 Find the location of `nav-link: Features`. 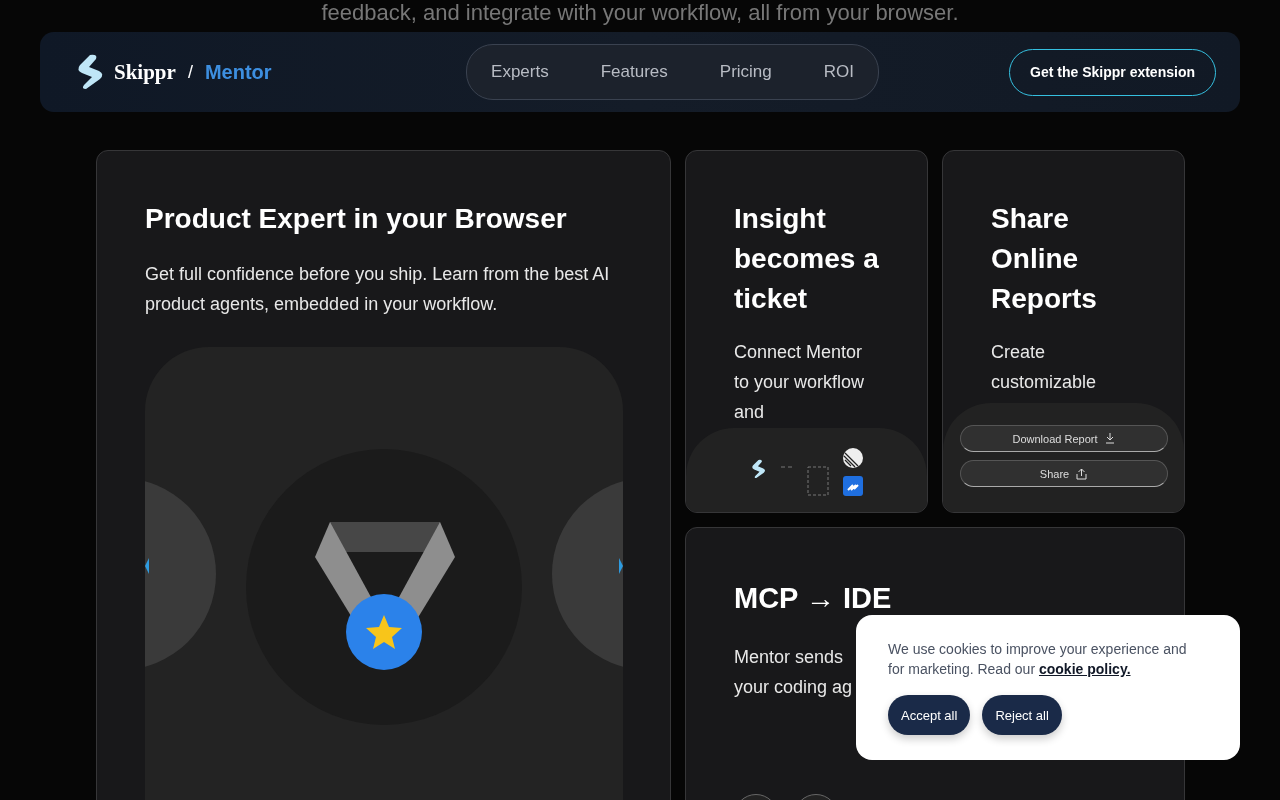

nav-link: Features is located at coordinates (634, 72).